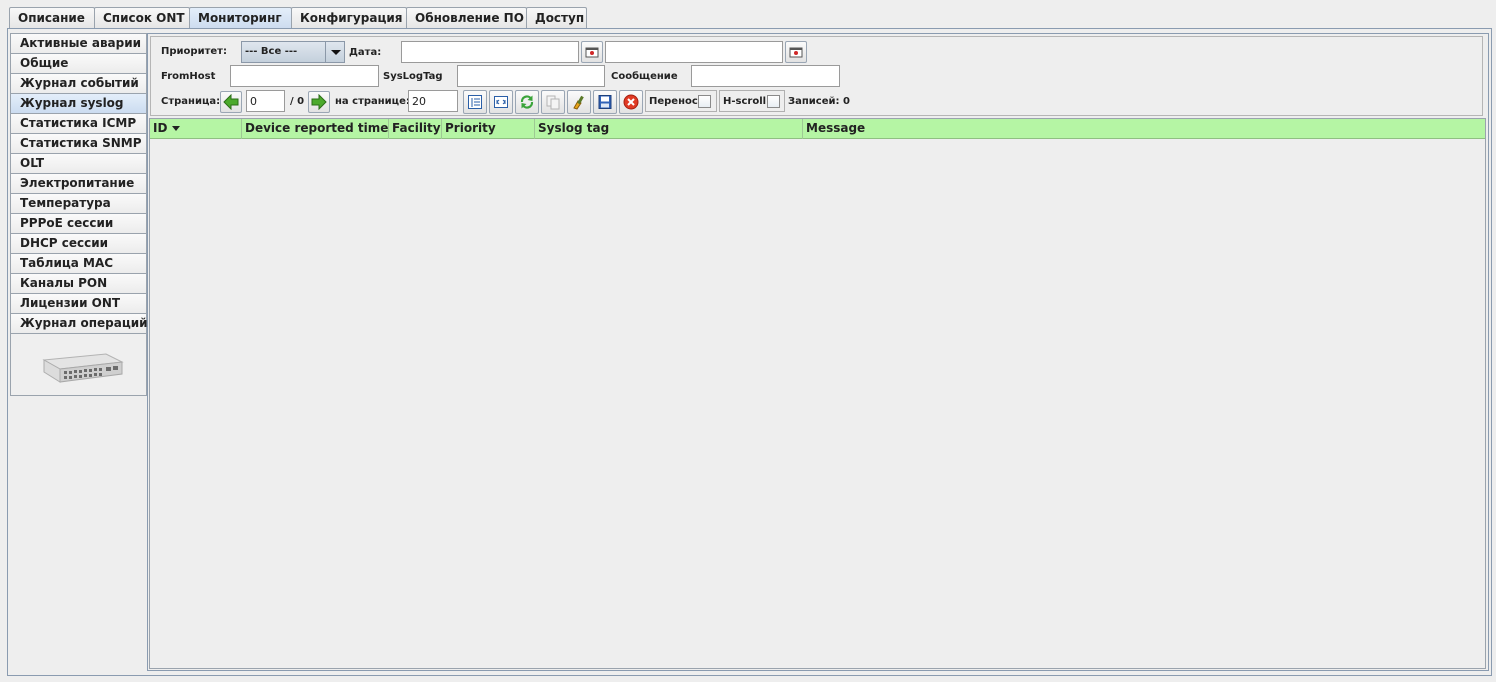  Describe the element at coordinates (765, 76) in the screenshot. I see `message-field` at that location.